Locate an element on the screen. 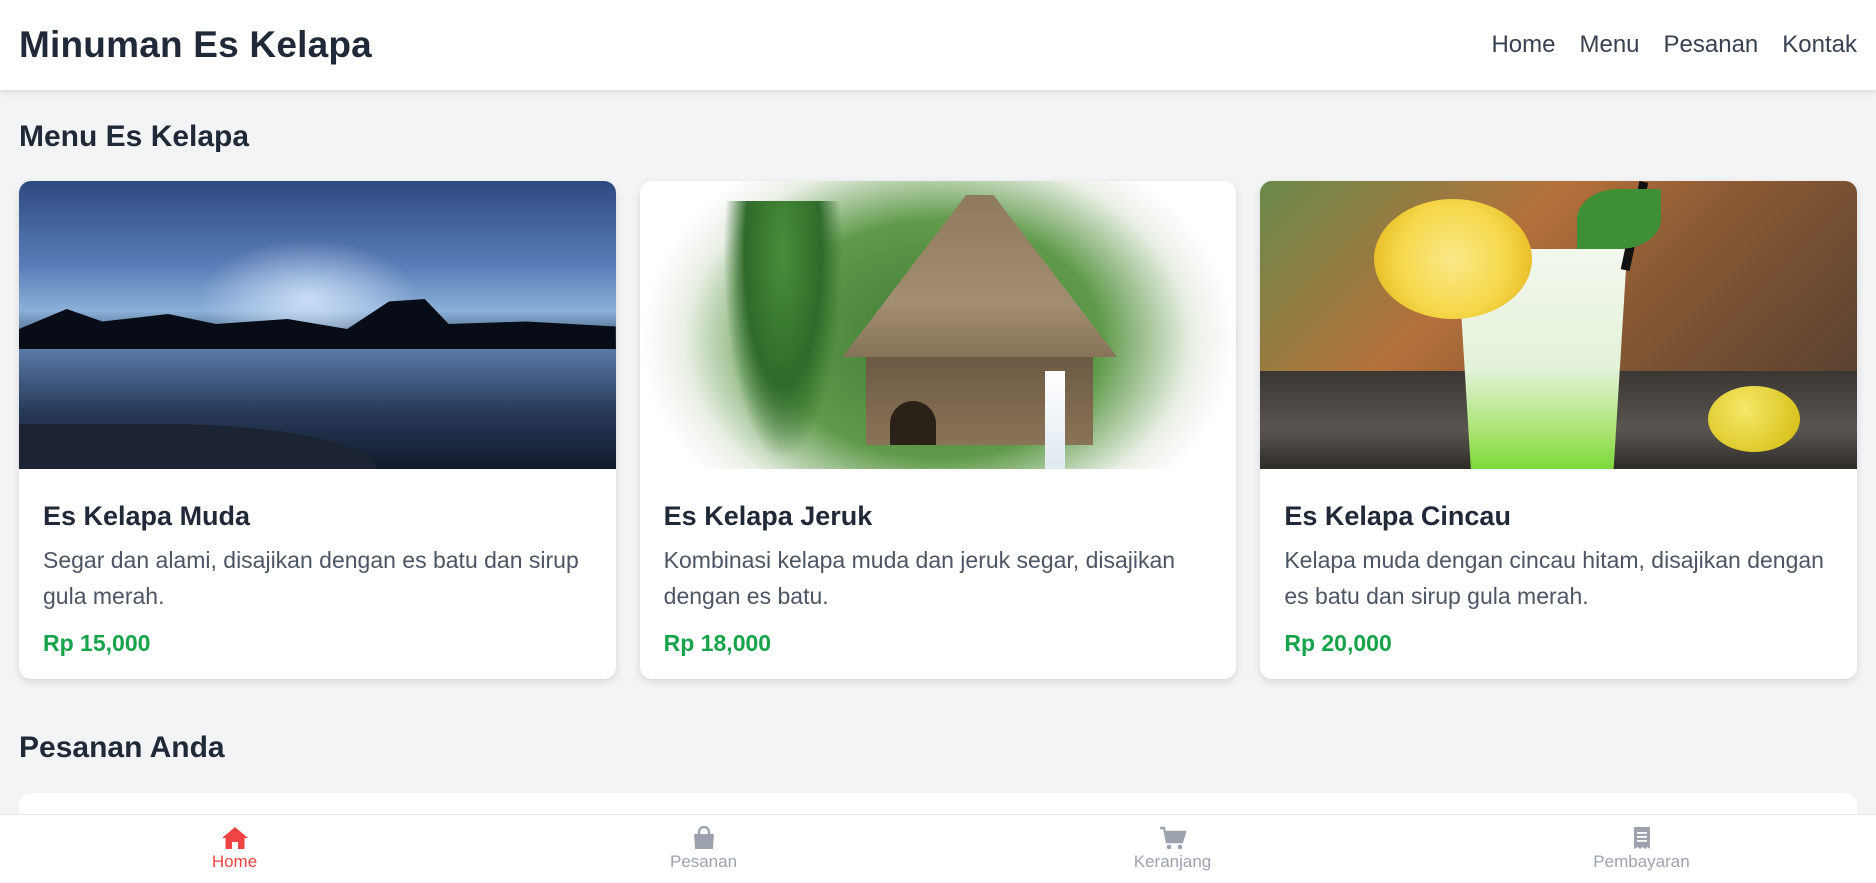 The image size is (1876, 883). bottom-nav-label: Pesanan is located at coordinates (703, 861).